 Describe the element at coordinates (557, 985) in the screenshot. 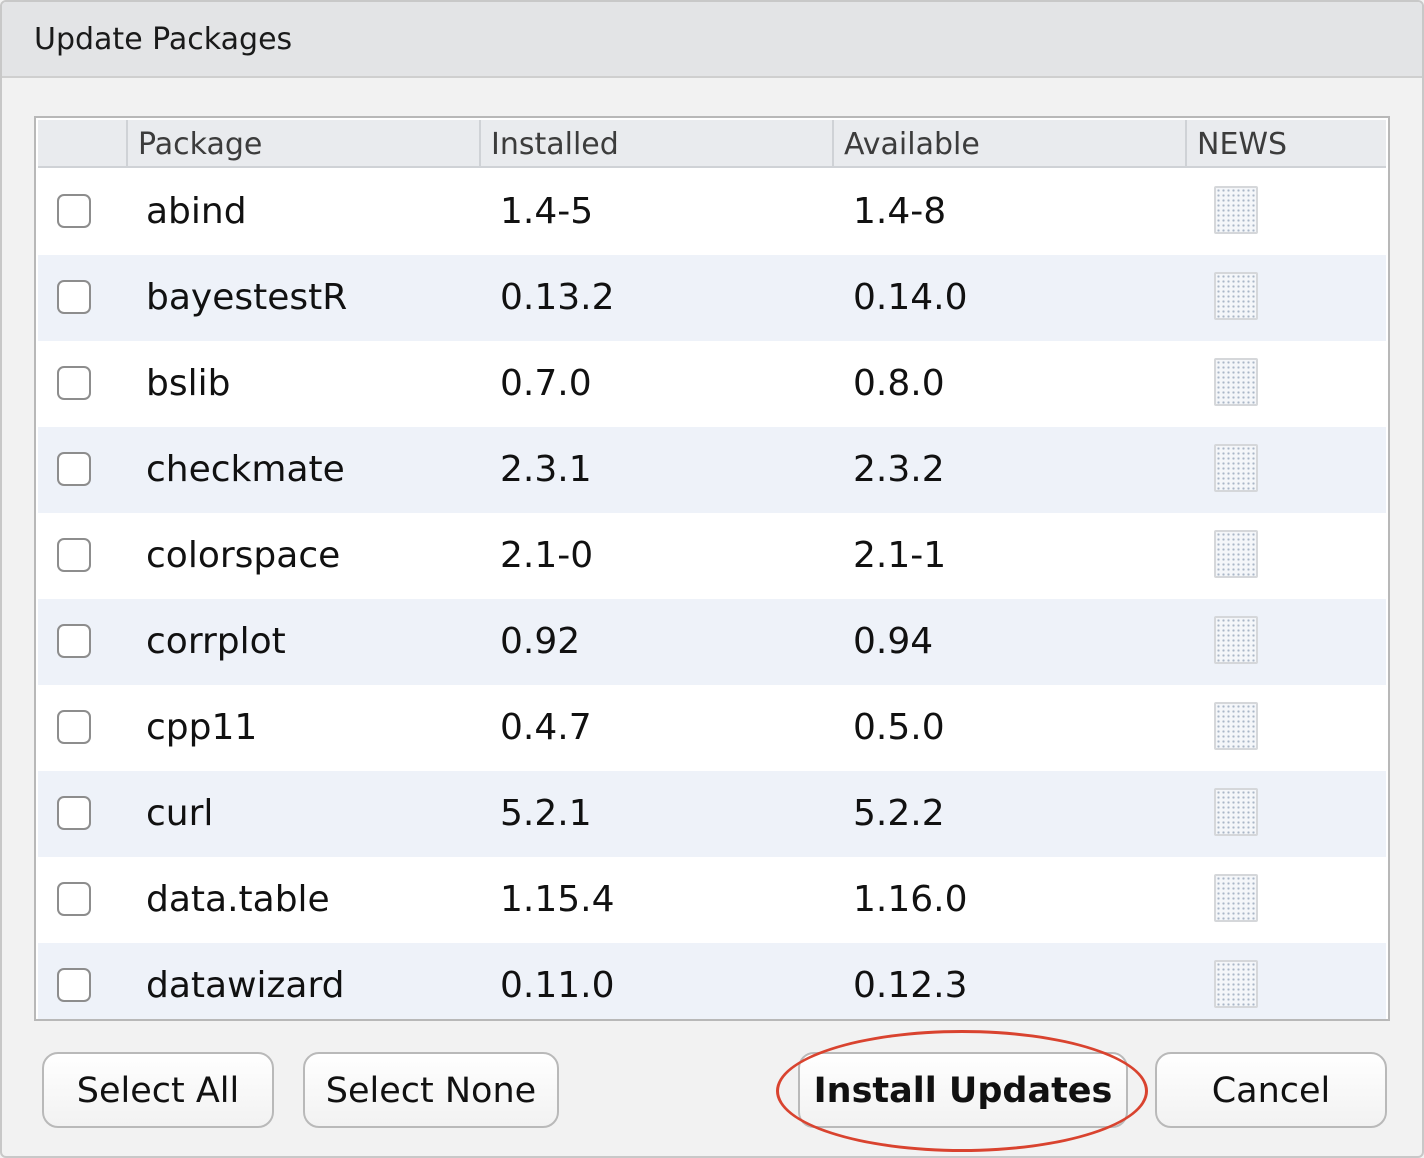

I see `installed-version-cell: 0.11.0` at that location.